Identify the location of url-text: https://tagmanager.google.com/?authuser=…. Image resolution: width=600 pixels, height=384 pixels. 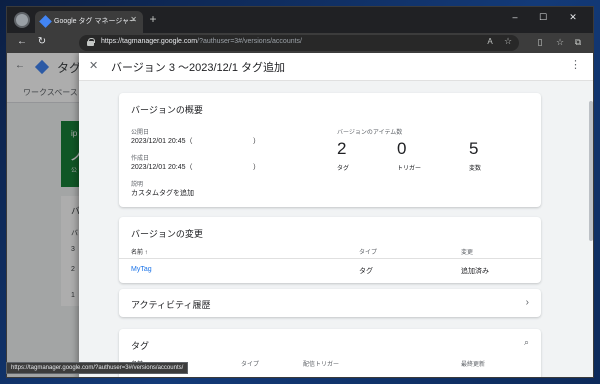
(201, 41).